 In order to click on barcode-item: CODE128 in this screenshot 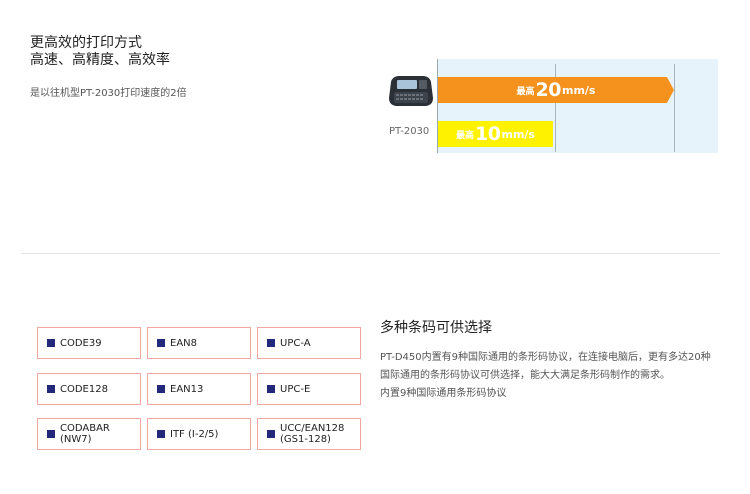, I will do `click(89, 389)`.